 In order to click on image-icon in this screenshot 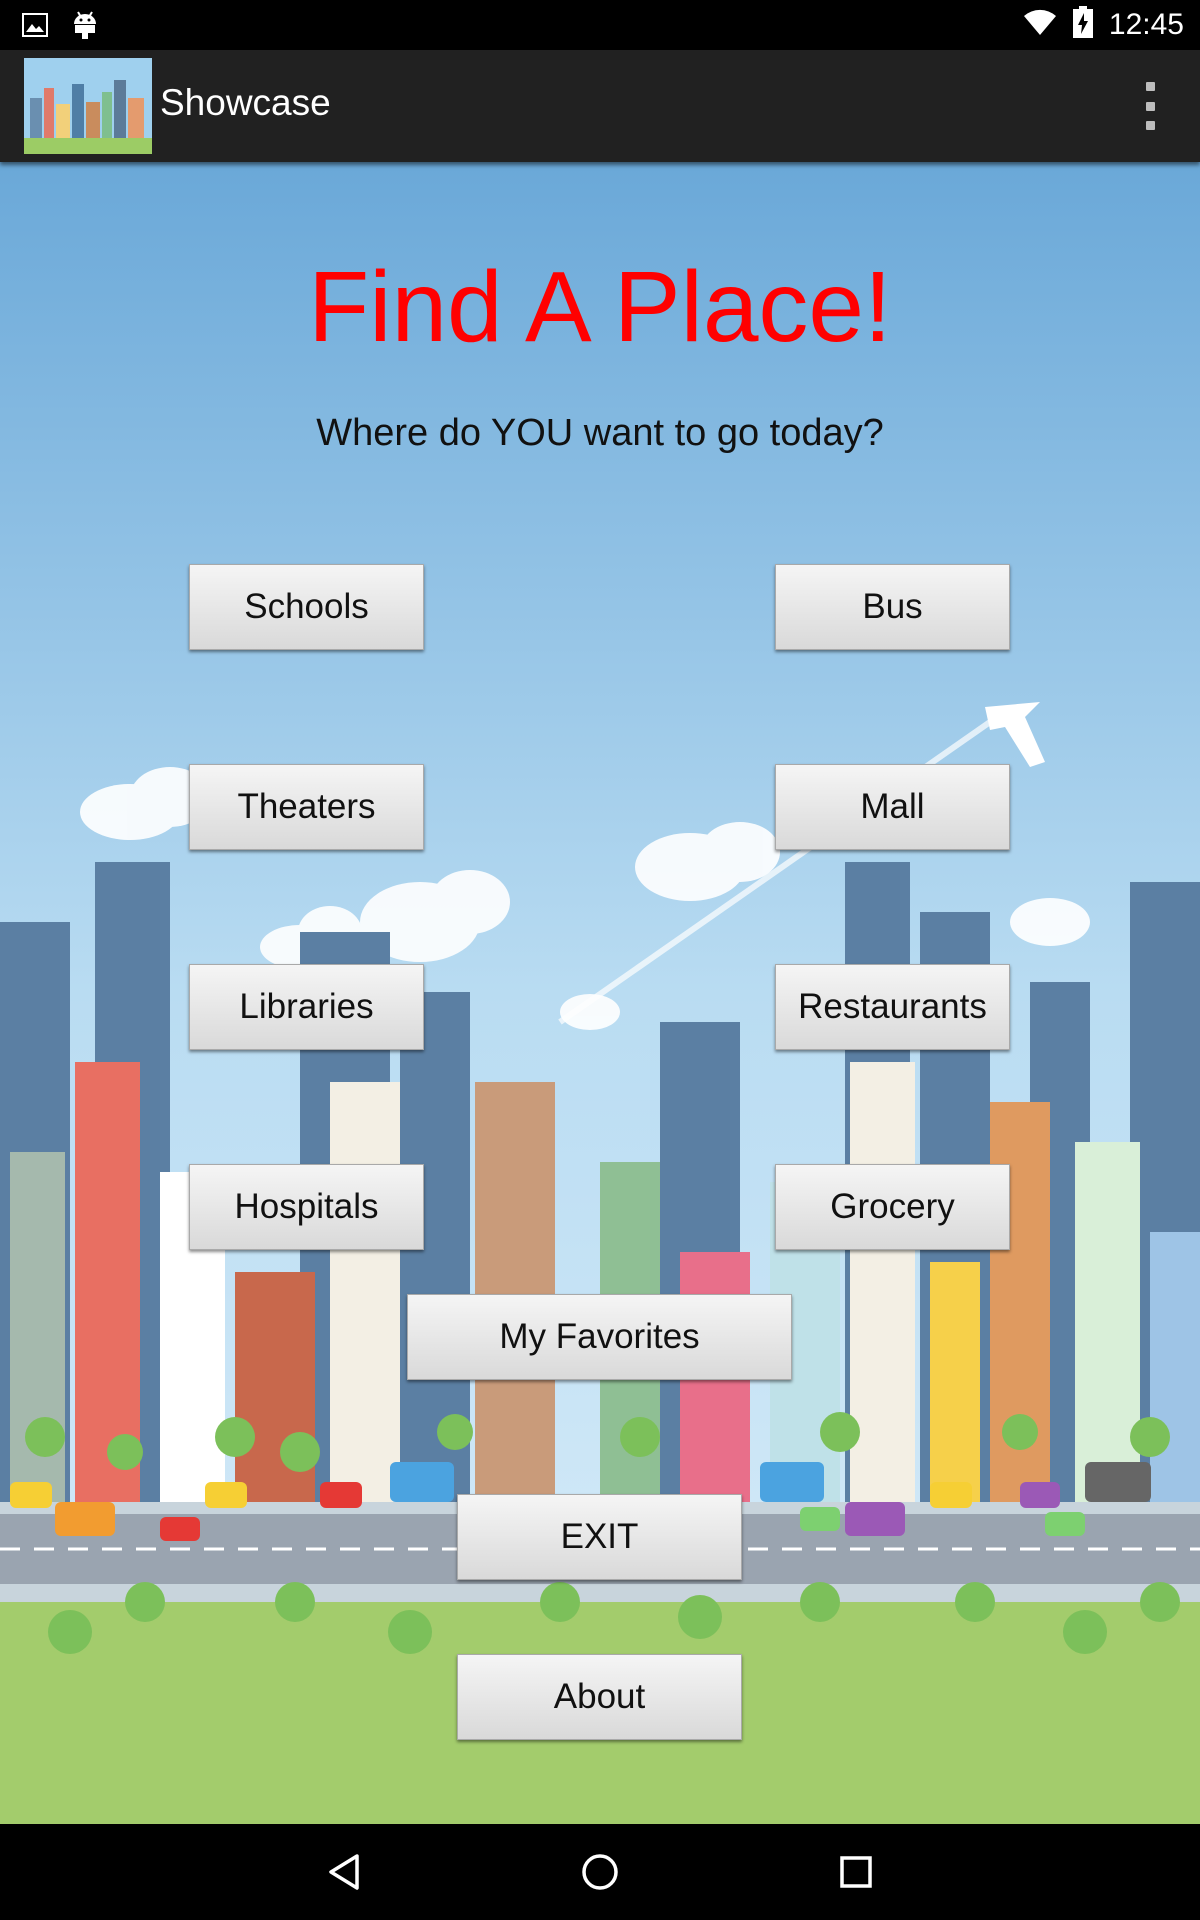, I will do `click(35, 27)`.